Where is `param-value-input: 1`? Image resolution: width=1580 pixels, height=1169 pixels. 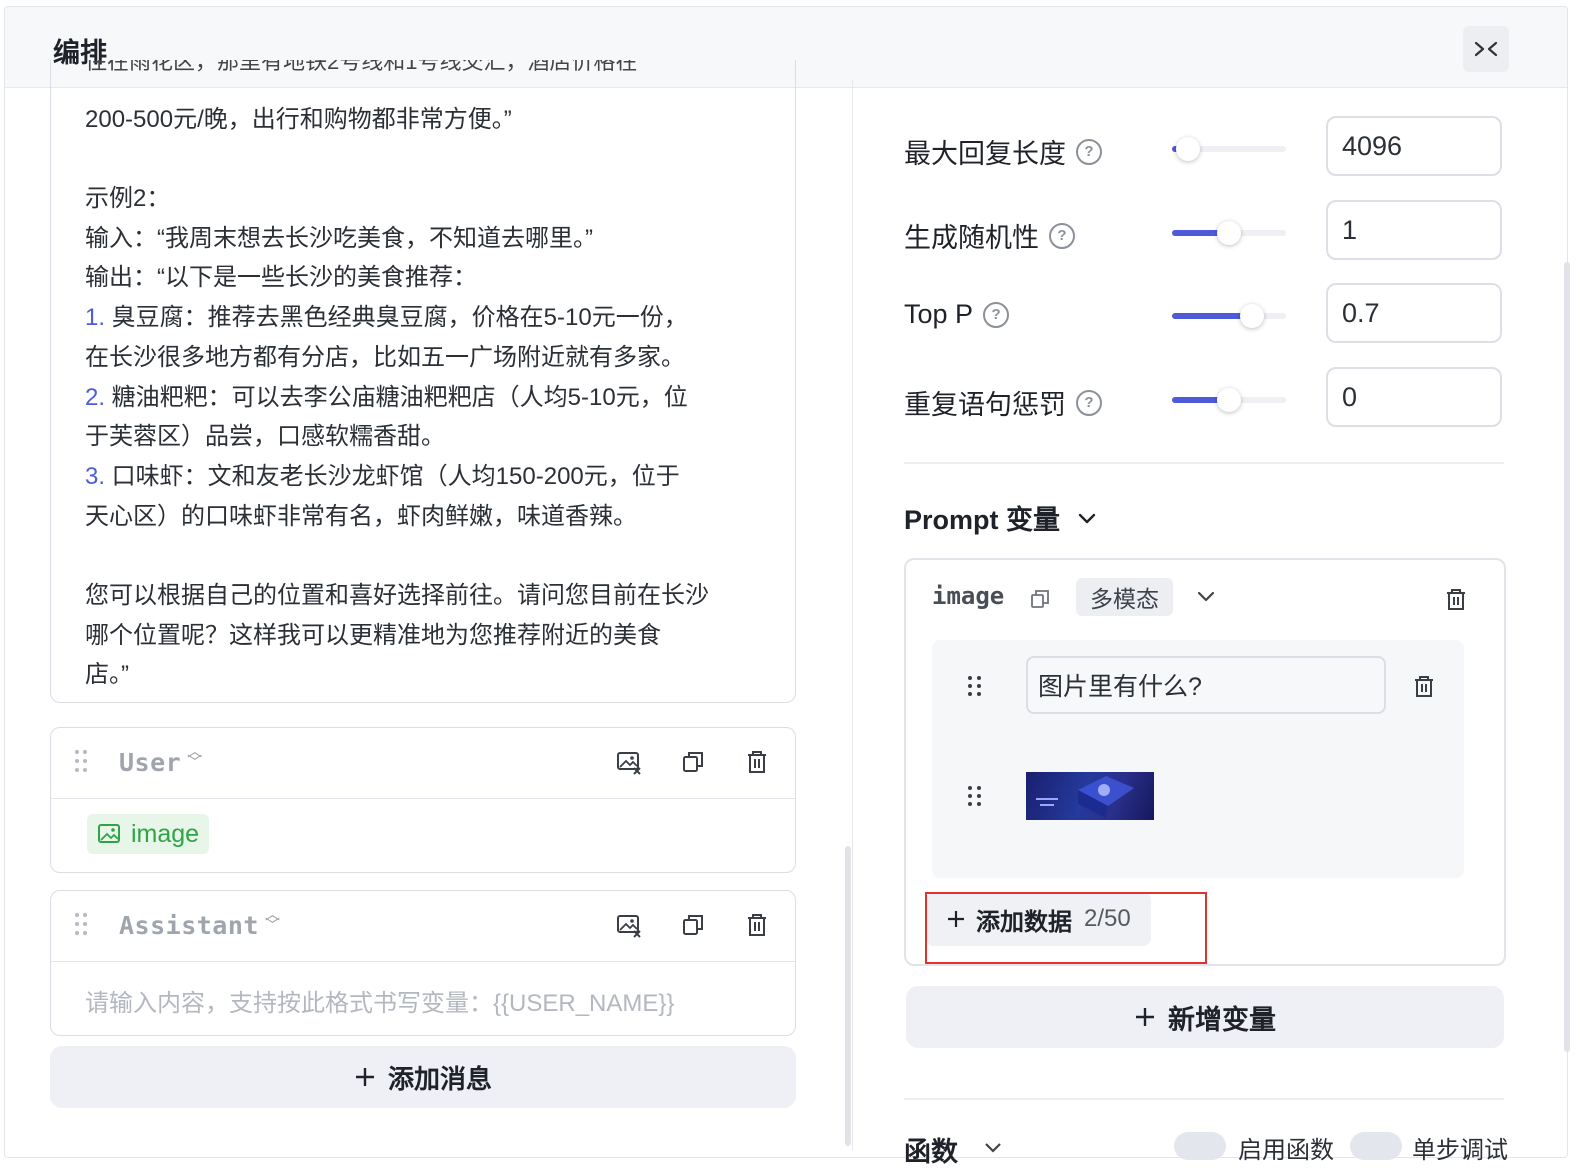
param-value-input: 1 is located at coordinates (1414, 230).